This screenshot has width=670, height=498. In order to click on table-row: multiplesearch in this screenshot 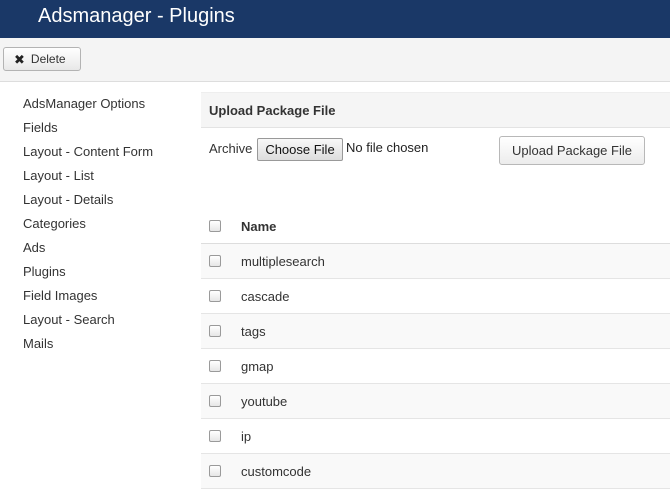, I will do `click(435, 261)`.